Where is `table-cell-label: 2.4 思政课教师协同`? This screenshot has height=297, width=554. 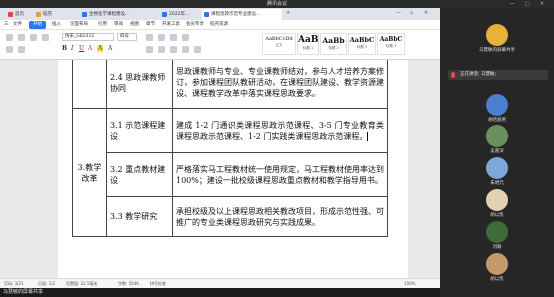 table-cell-label: 2.4 思政课教师协同 is located at coordinates (139, 84).